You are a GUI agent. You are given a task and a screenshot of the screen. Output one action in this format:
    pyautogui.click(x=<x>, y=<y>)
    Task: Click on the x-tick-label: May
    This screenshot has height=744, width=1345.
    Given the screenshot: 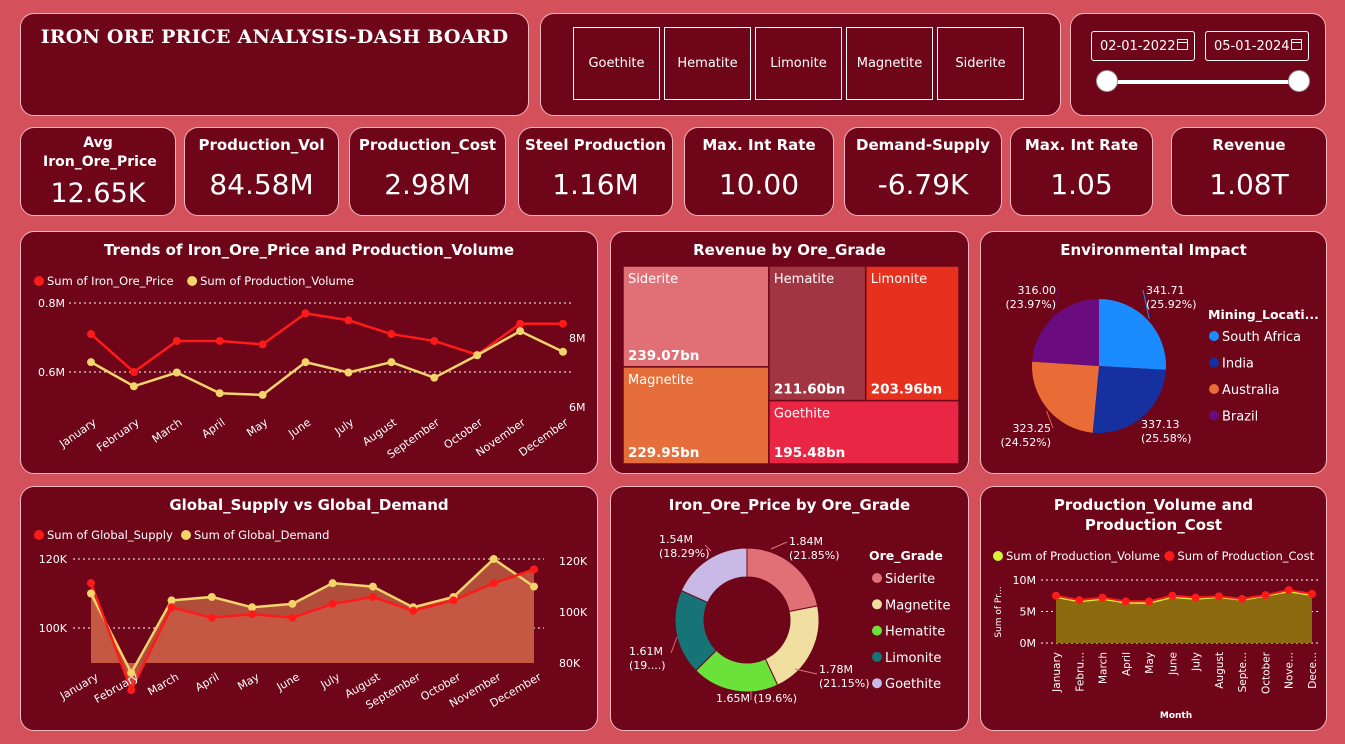 What is the action you would take?
    pyautogui.click(x=1150, y=663)
    